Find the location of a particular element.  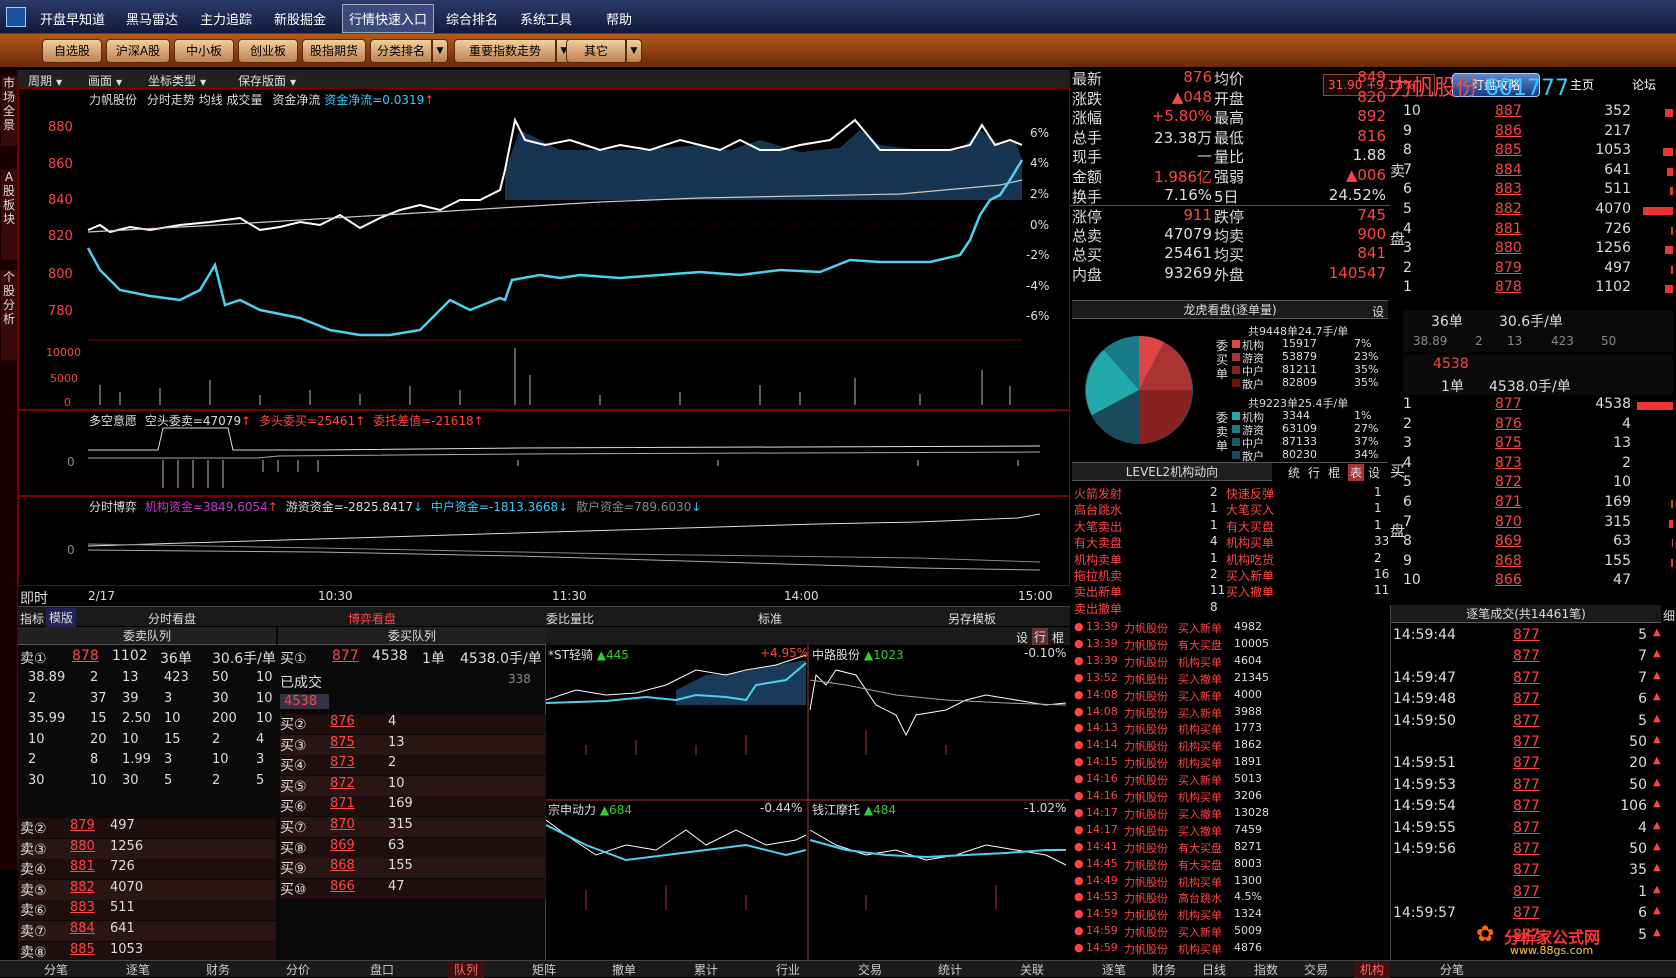

ticks-detail: 细 is located at coordinates (1669, 615).